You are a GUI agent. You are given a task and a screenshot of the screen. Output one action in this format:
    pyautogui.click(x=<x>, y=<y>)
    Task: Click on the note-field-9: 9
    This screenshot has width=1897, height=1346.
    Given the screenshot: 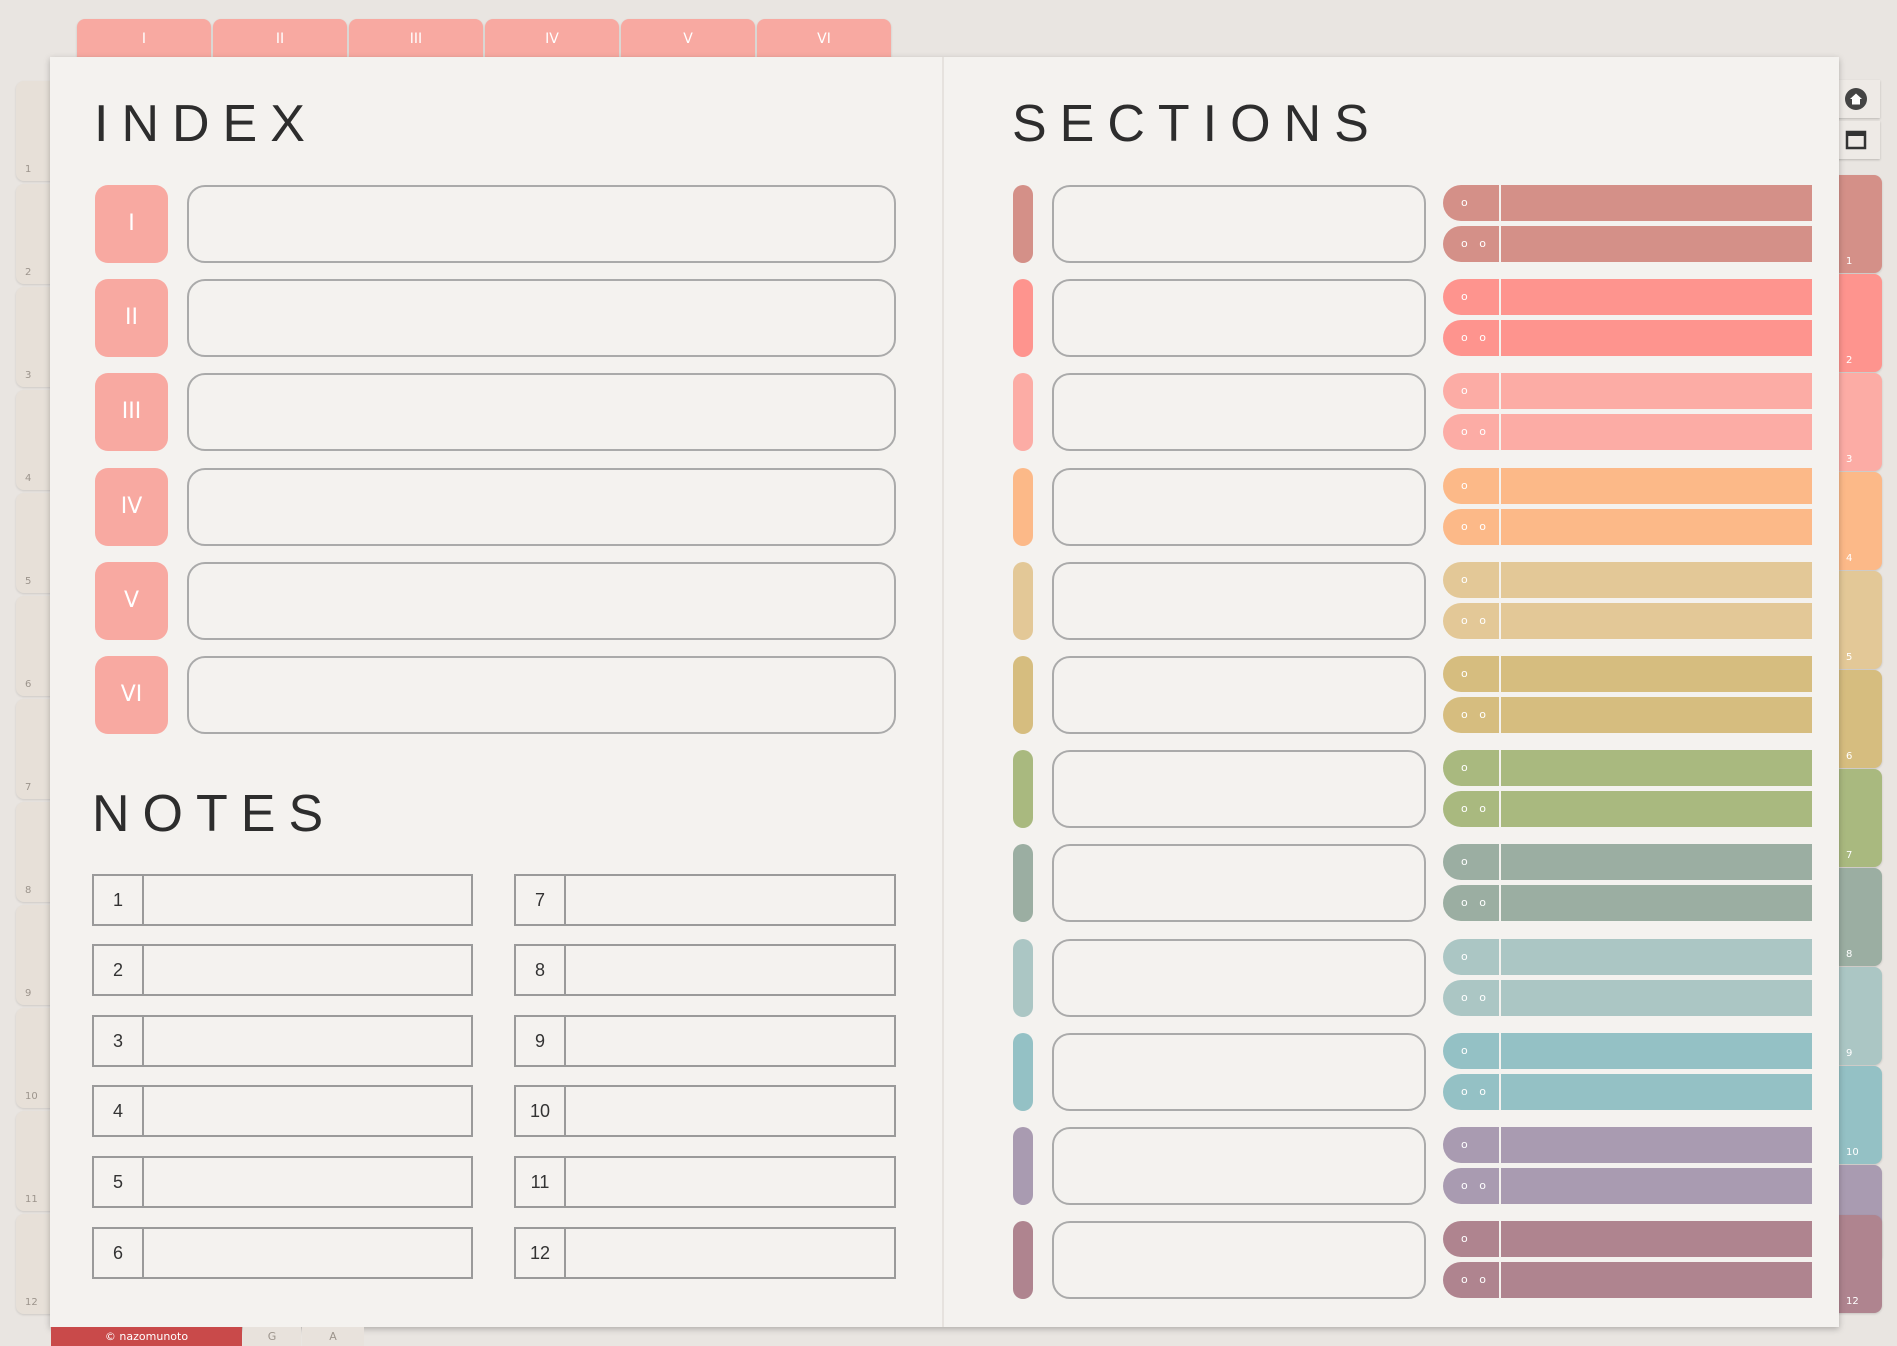 What is the action you would take?
    pyautogui.click(x=705, y=1041)
    